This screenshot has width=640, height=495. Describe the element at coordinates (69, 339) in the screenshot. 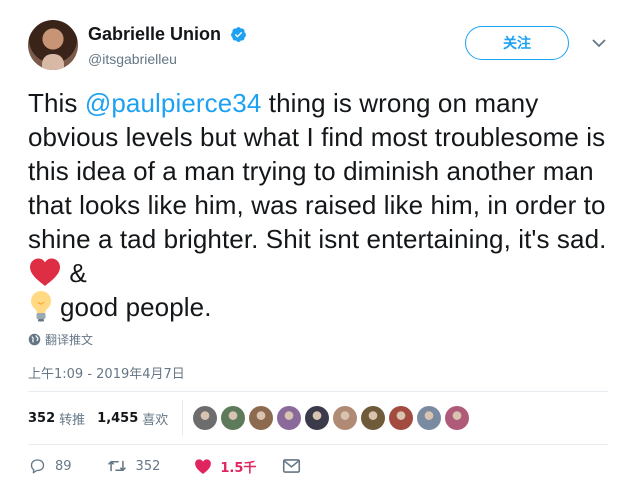

I see `translate-label: 翻译推文` at that location.